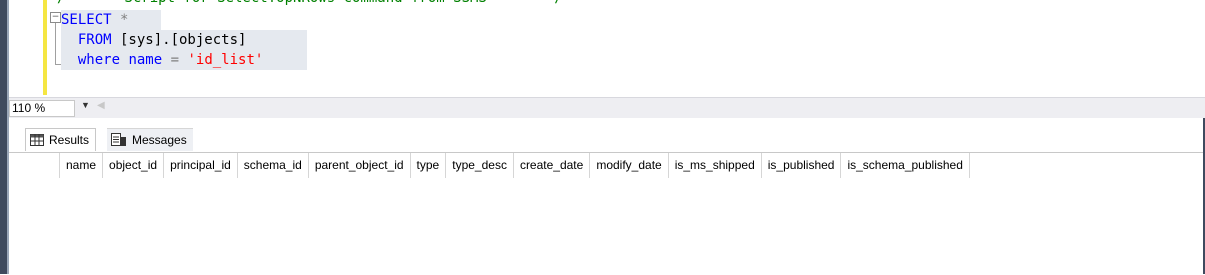  I want to click on code-line-1: SELECT *, so click(94, 20).